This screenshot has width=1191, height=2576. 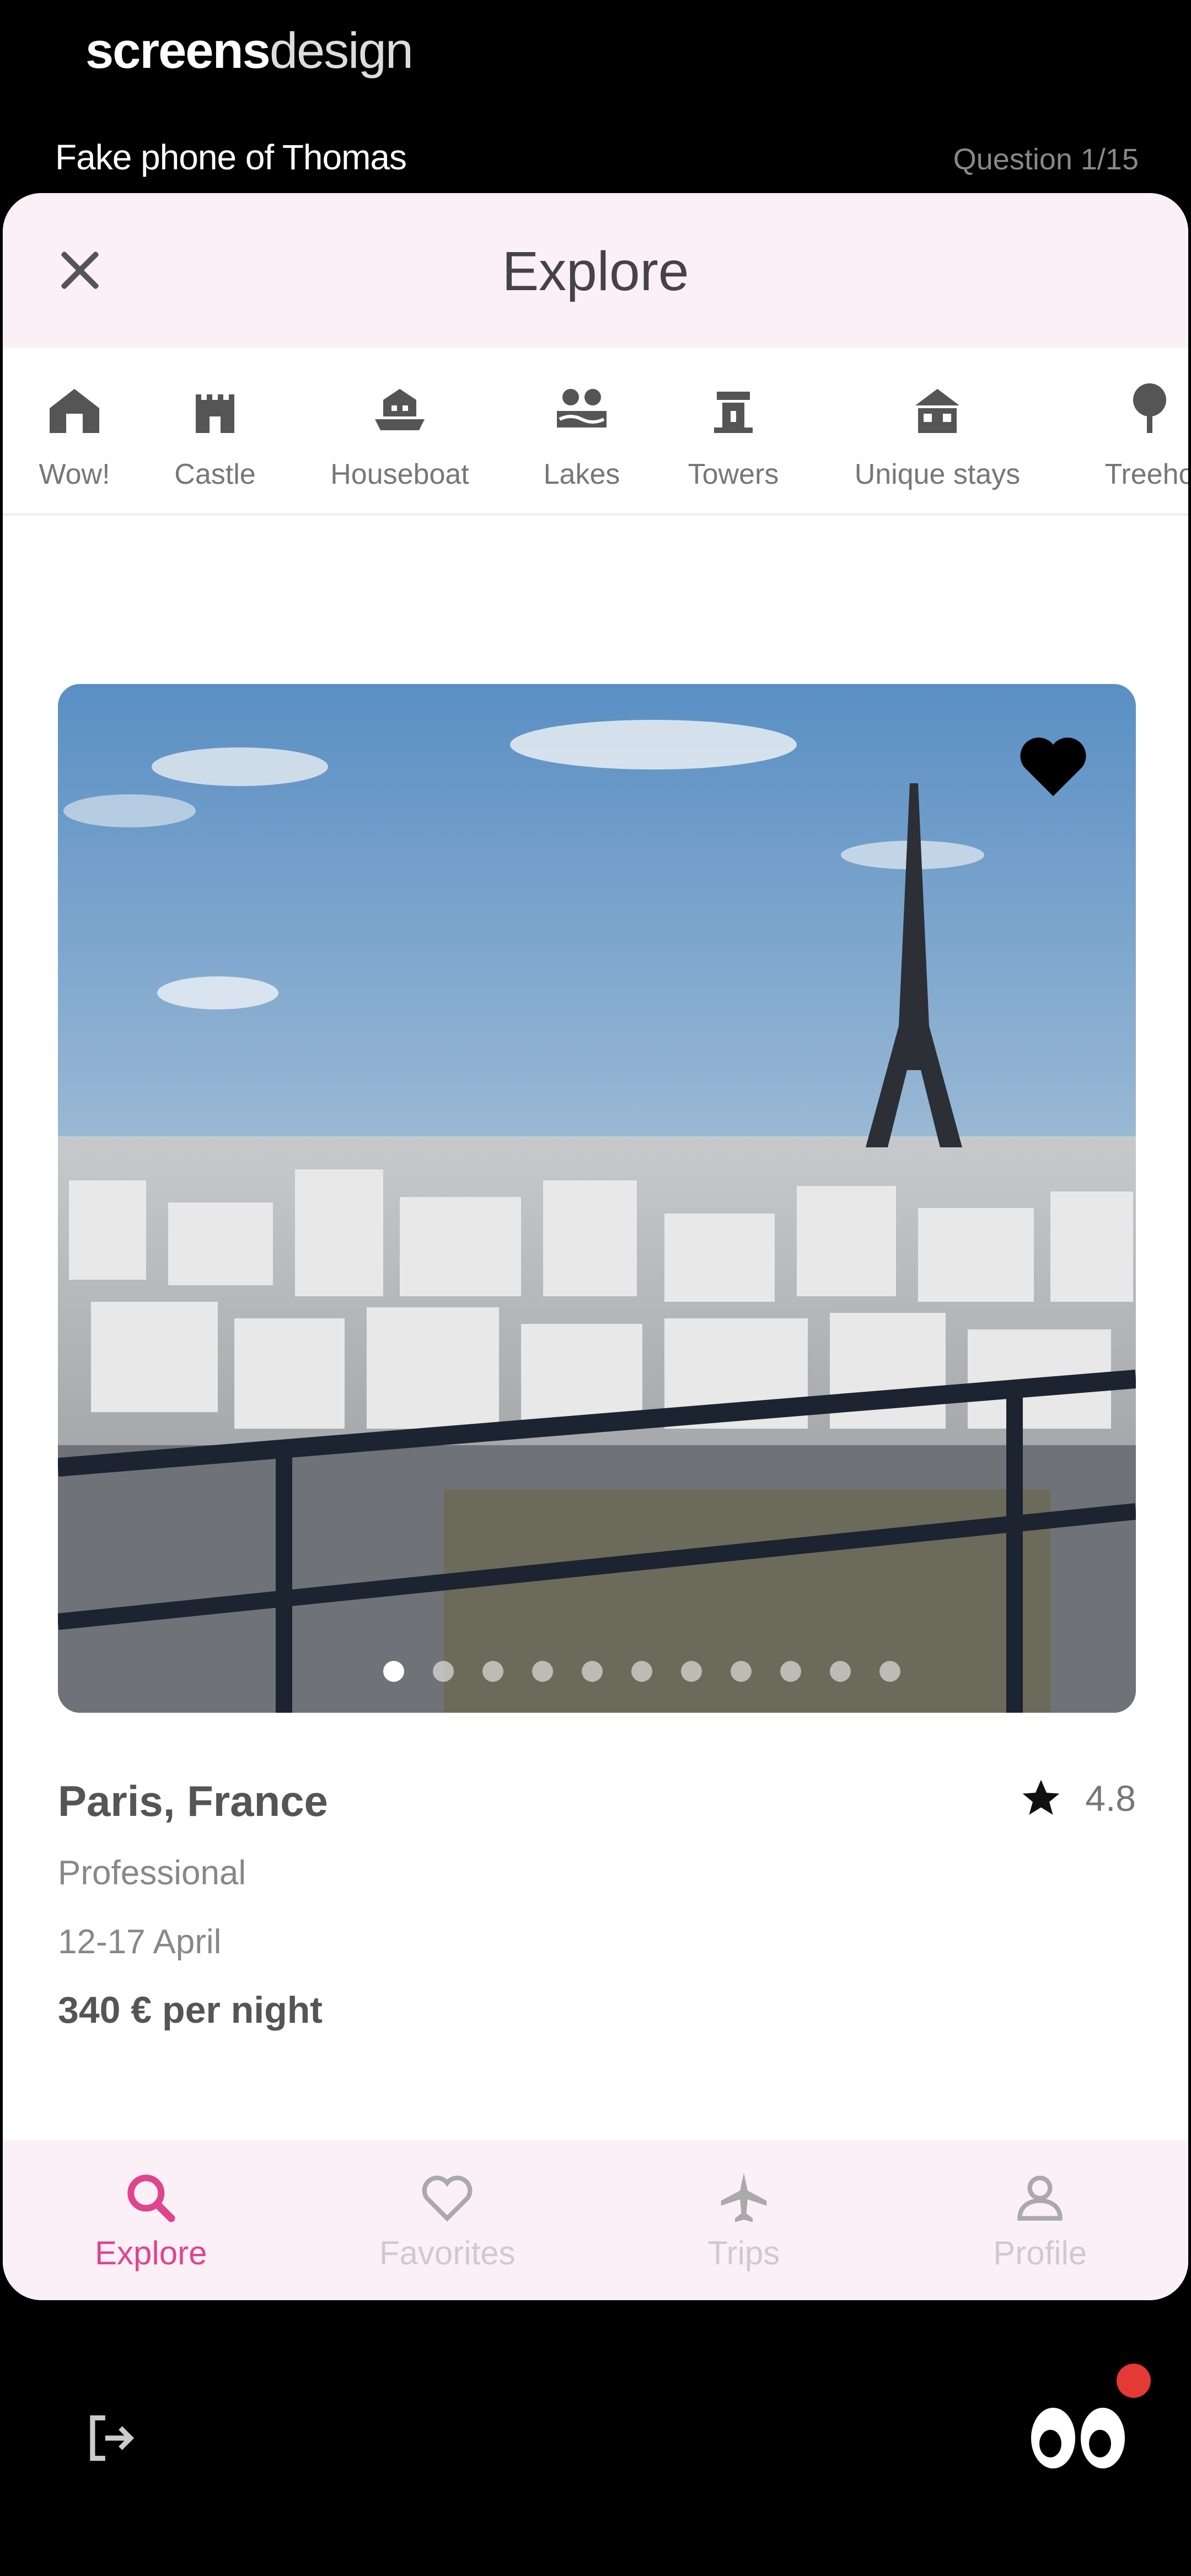 What do you see at coordinates (111, 2438) in the screenshot?
I see `exit-icon` at bounding box center [111, 2438].